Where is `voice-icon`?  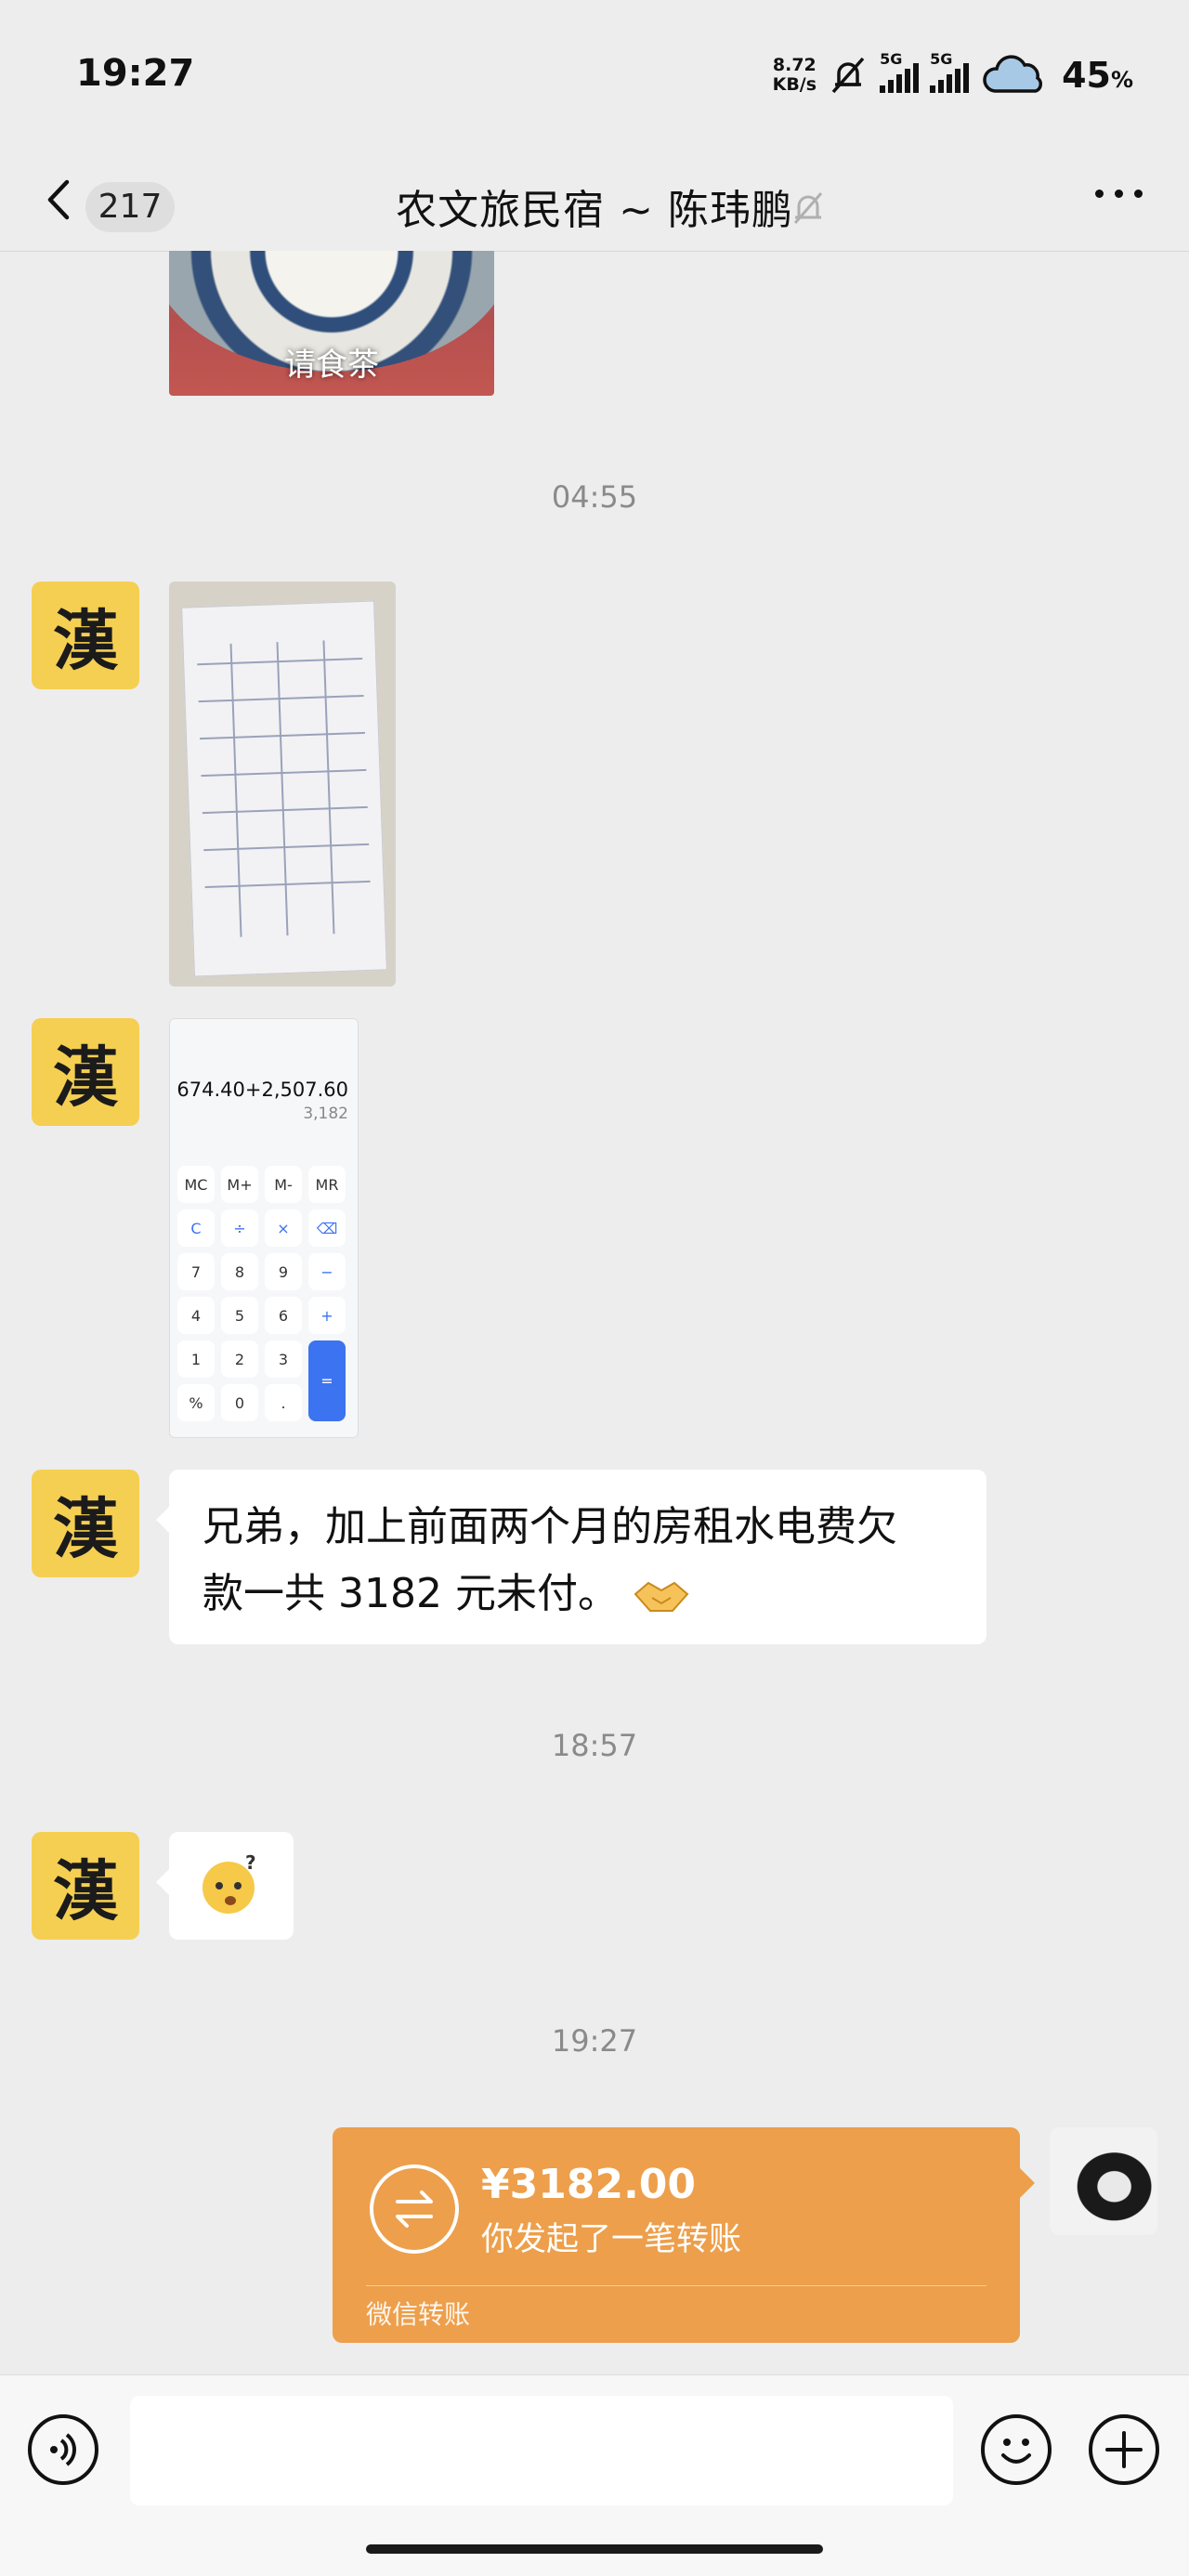 voice-icon is located at coordinates (63, 2449).